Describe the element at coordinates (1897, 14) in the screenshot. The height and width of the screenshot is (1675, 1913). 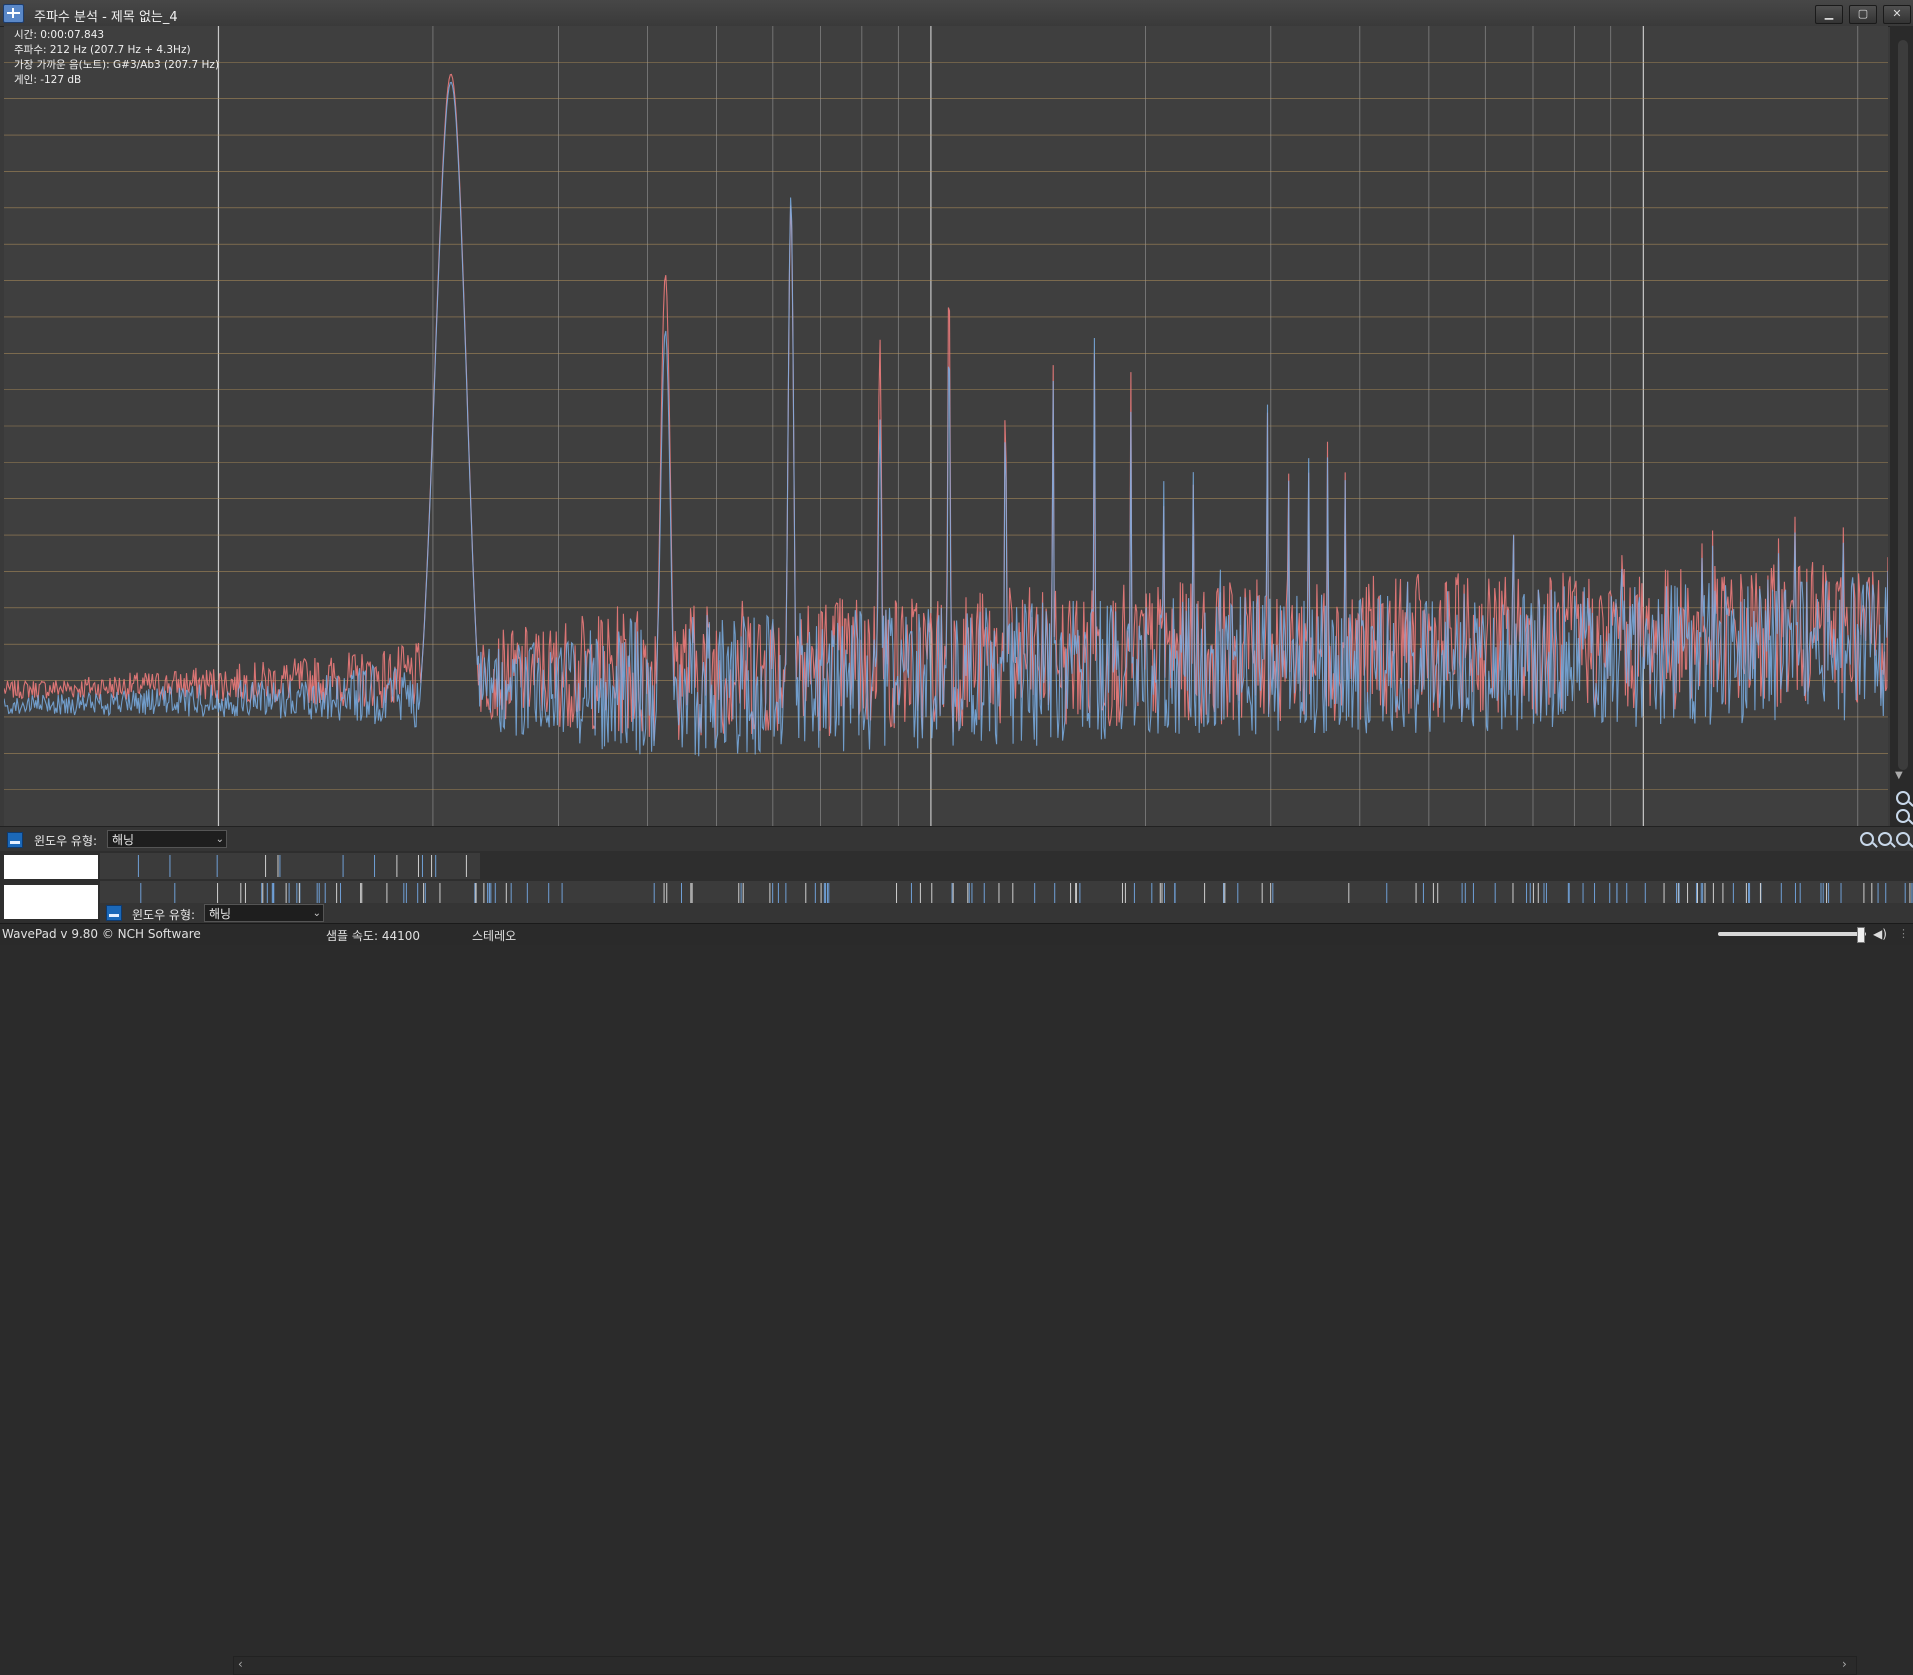
I see `close-button: ✕` at that location.